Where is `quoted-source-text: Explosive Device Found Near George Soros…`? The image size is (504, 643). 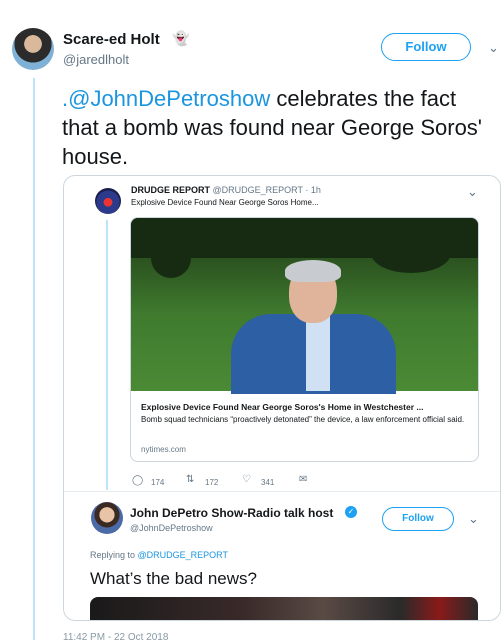 quoted-source-text: Explosive Device Found Near George Soros… is located at coordinates (225, 202).